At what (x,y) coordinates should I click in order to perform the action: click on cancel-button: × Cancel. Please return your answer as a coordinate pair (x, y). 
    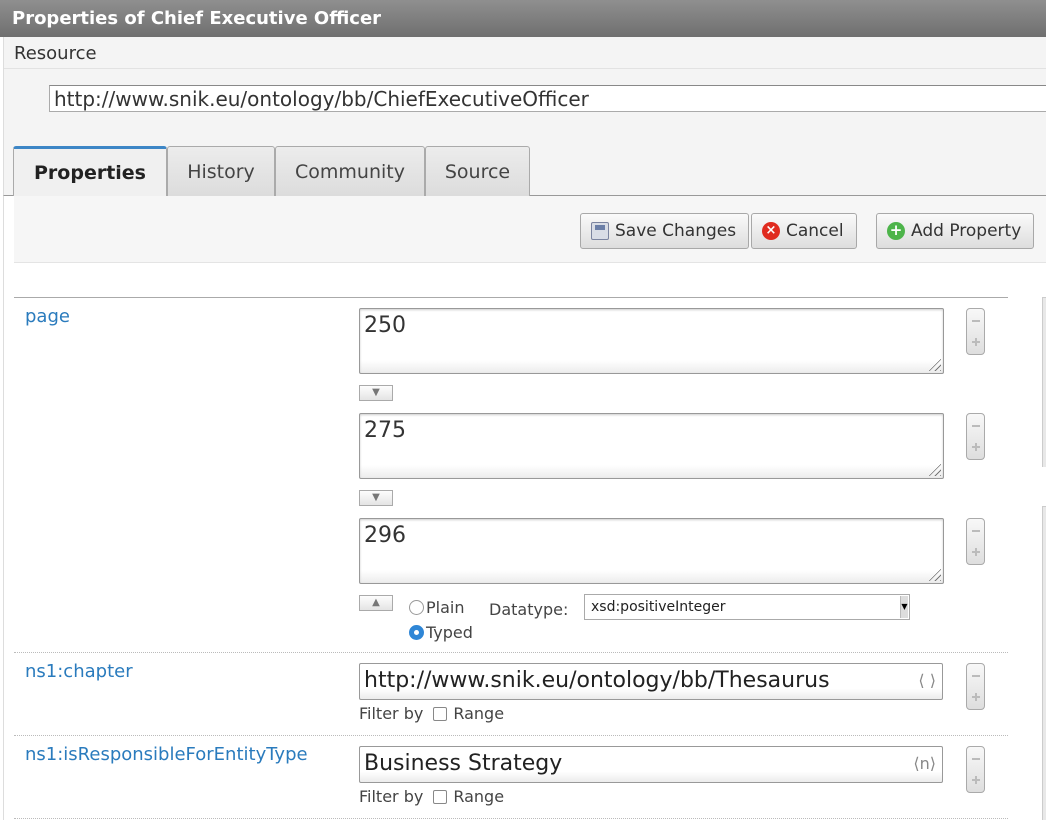
    Looking at the image, I should click on (804, 231).